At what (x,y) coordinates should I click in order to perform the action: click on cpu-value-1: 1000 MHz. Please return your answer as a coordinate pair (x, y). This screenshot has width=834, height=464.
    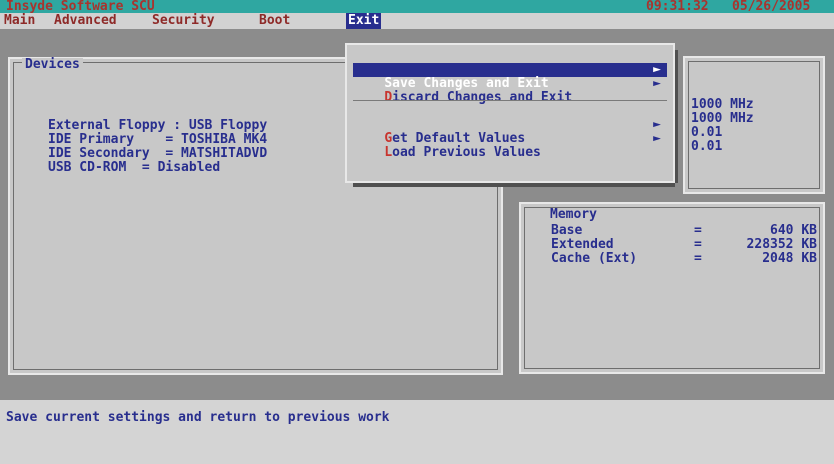
    Looking at the image, I should click on (722, 104).